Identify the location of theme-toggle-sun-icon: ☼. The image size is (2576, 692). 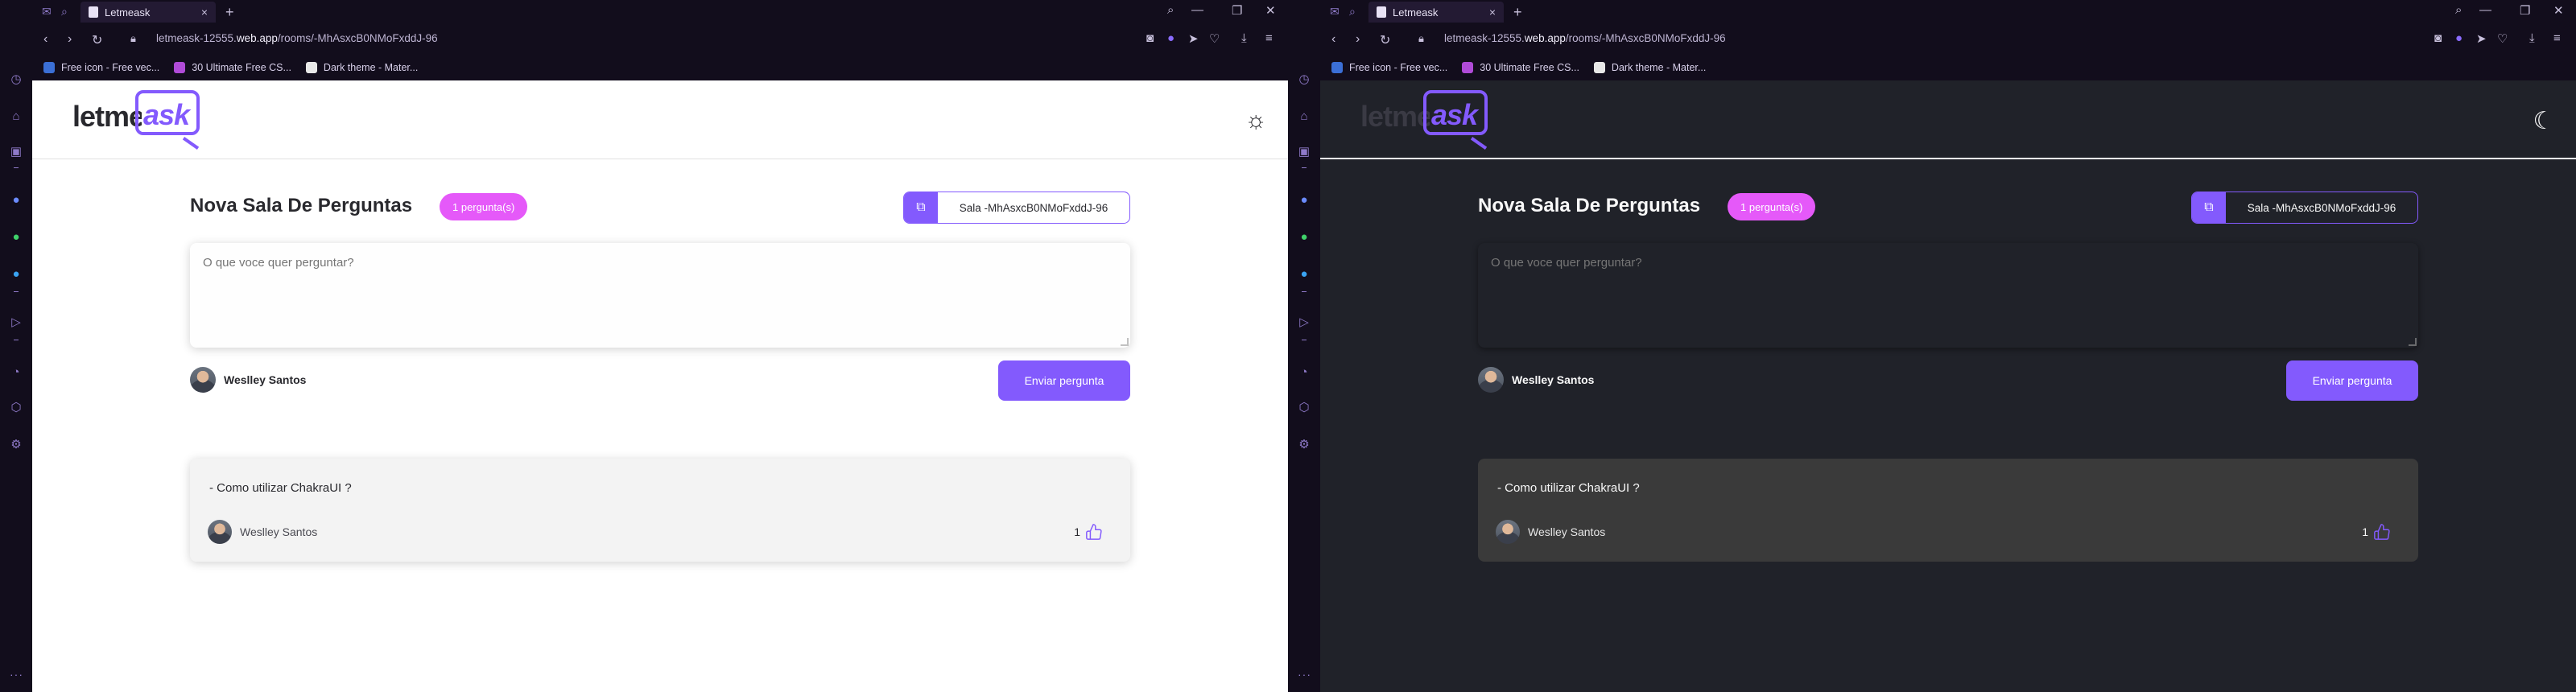
(1256, 120).